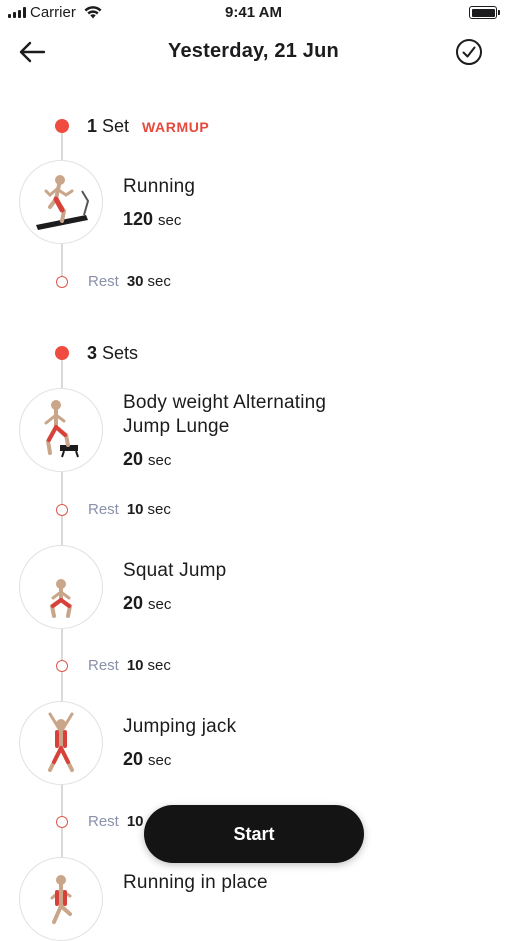 The height and width of the screenshot is (941, 507). I want to click on status-time: 9:41 AM, so click(253, 12).